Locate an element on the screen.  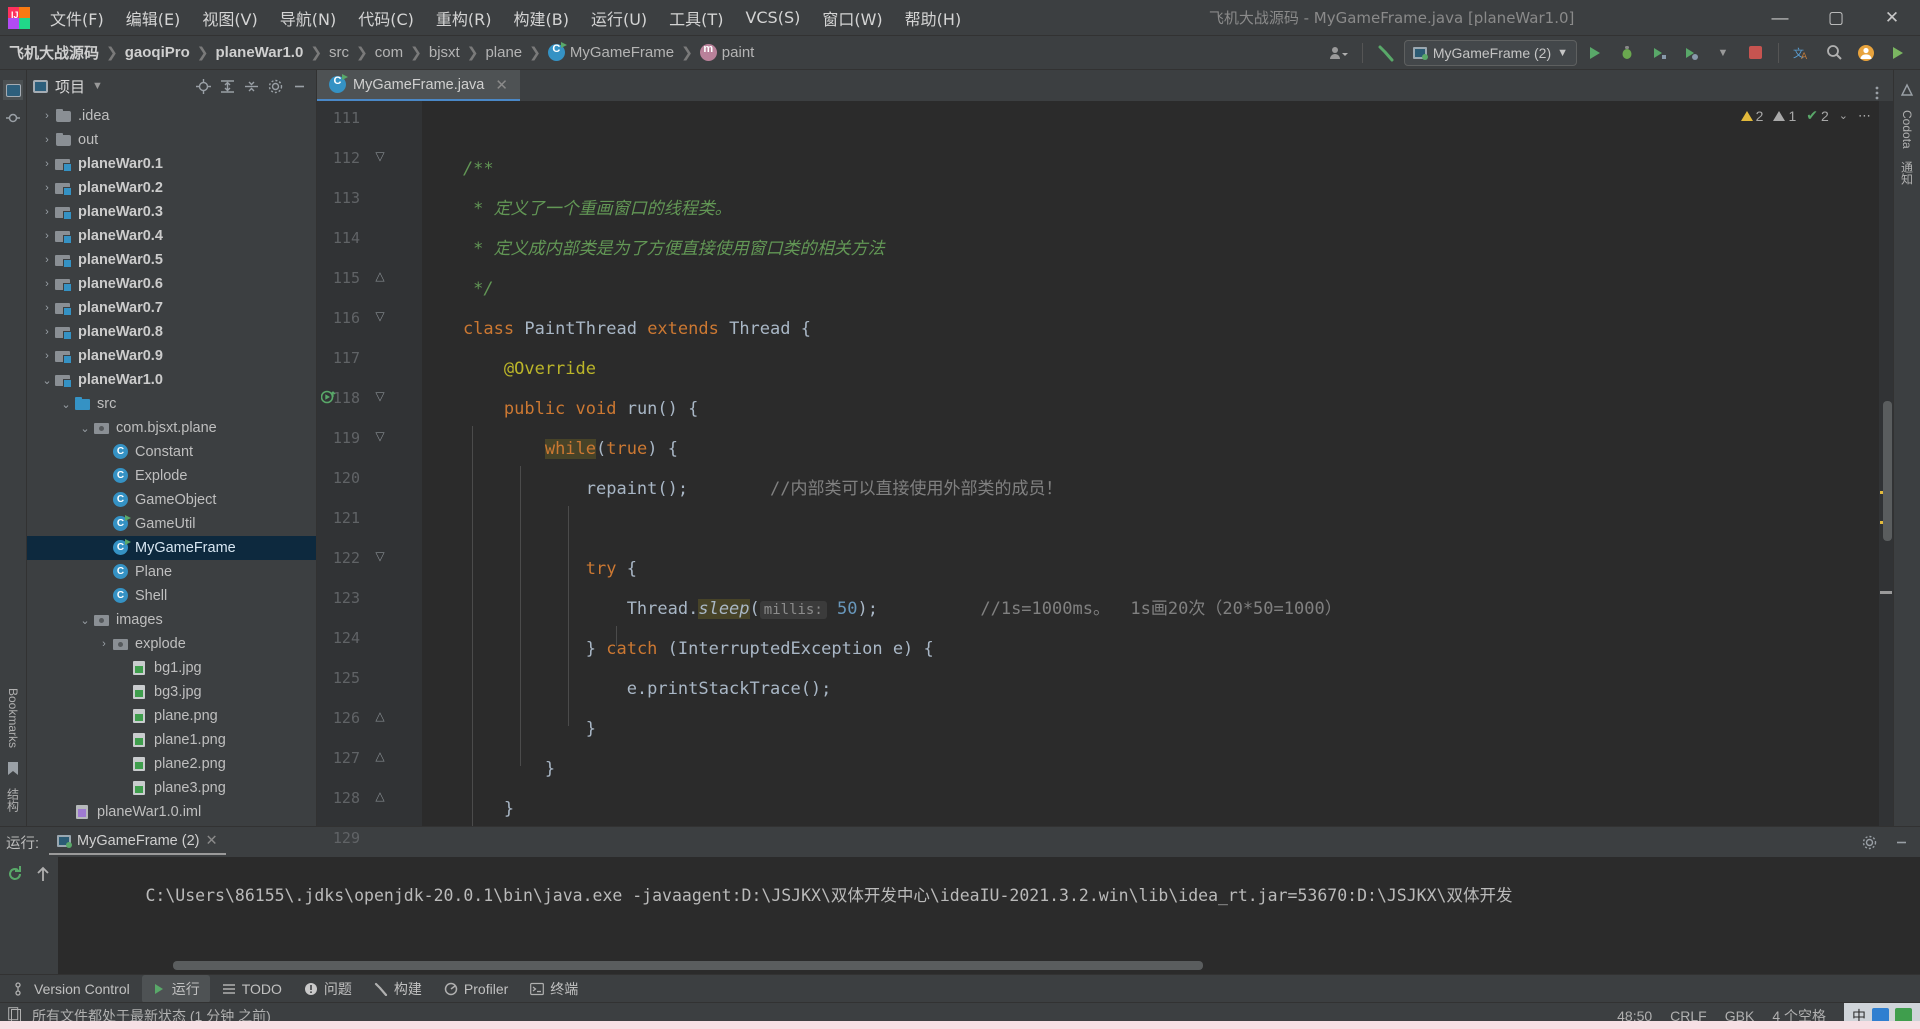
breadcrumb-item-plane: plane is located at coordinates (503, 52).